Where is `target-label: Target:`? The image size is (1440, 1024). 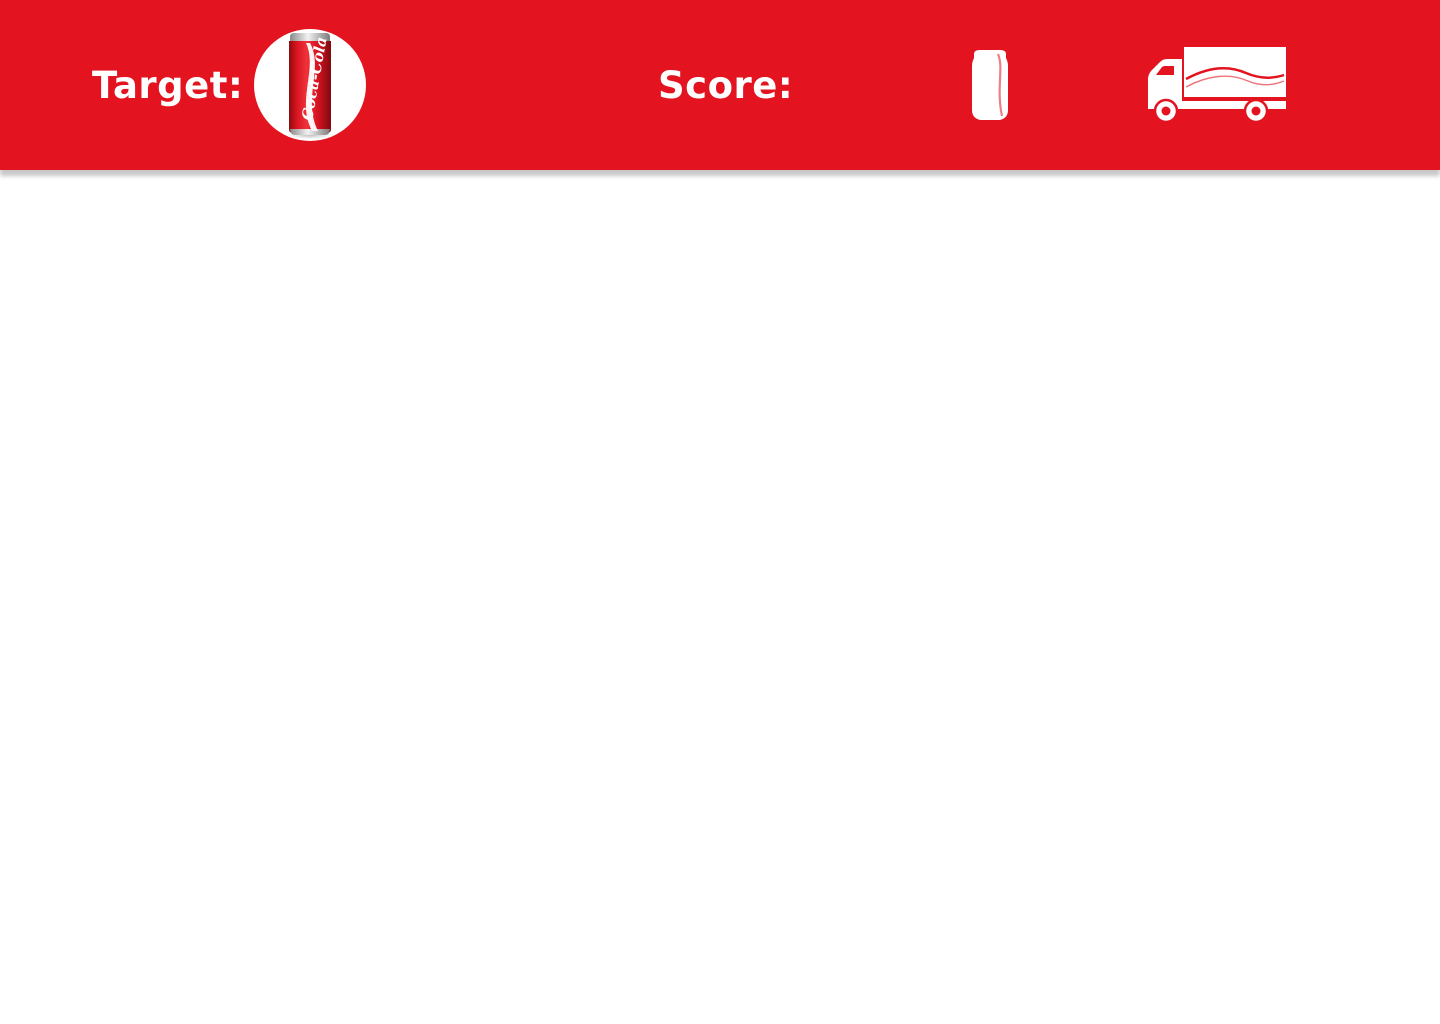 target-label: Target: is located at coordinates (168, 85).